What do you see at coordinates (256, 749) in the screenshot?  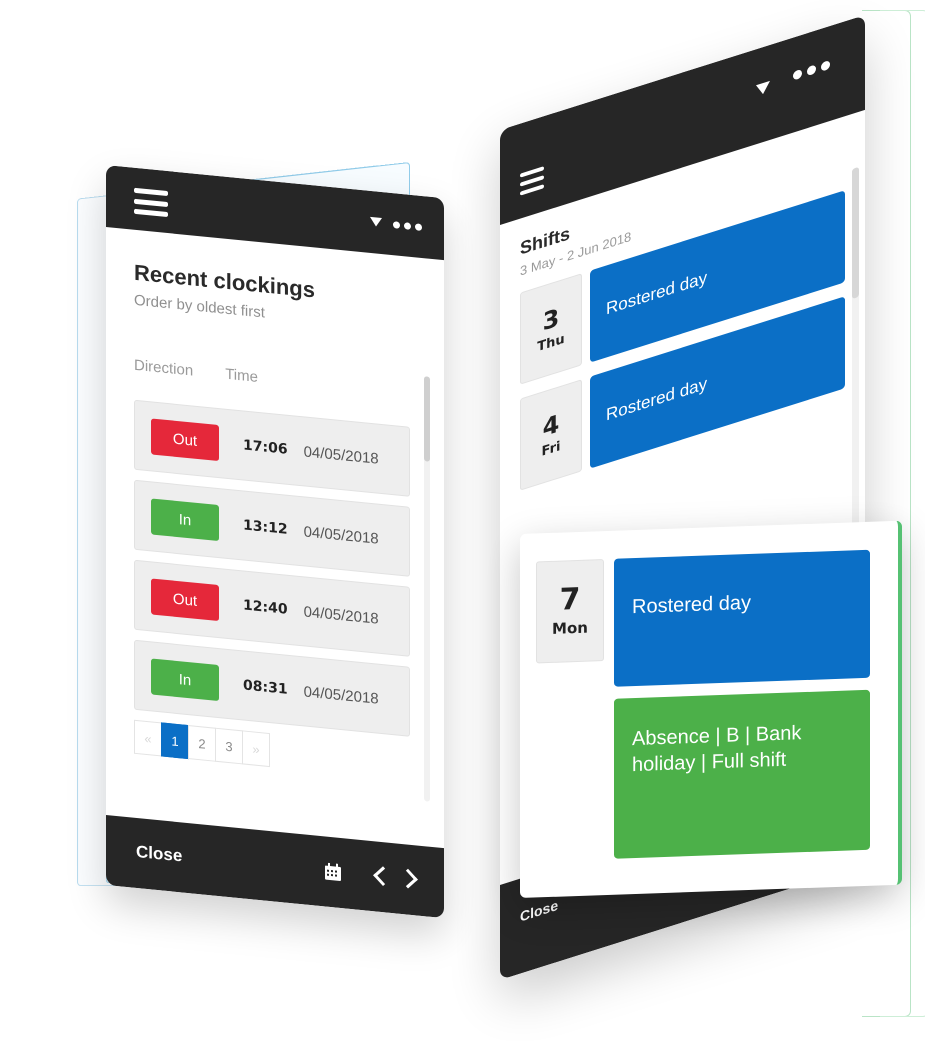 I see `pagination-next: »` at bounding box center [256, 749].